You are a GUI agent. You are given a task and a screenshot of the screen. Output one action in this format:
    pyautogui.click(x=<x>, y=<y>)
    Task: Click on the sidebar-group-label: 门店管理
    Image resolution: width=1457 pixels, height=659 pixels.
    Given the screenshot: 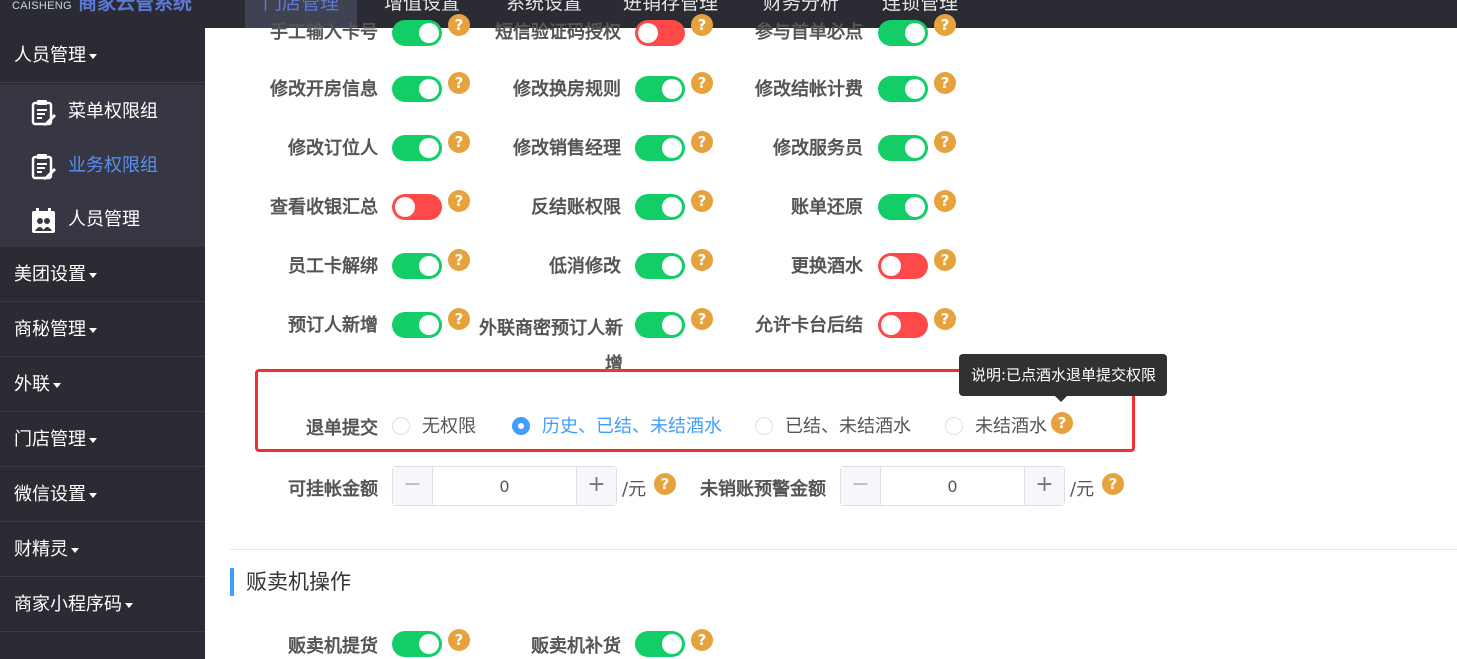 What is the action you would take?
    pyautogui.click(x=50, y=439)
    